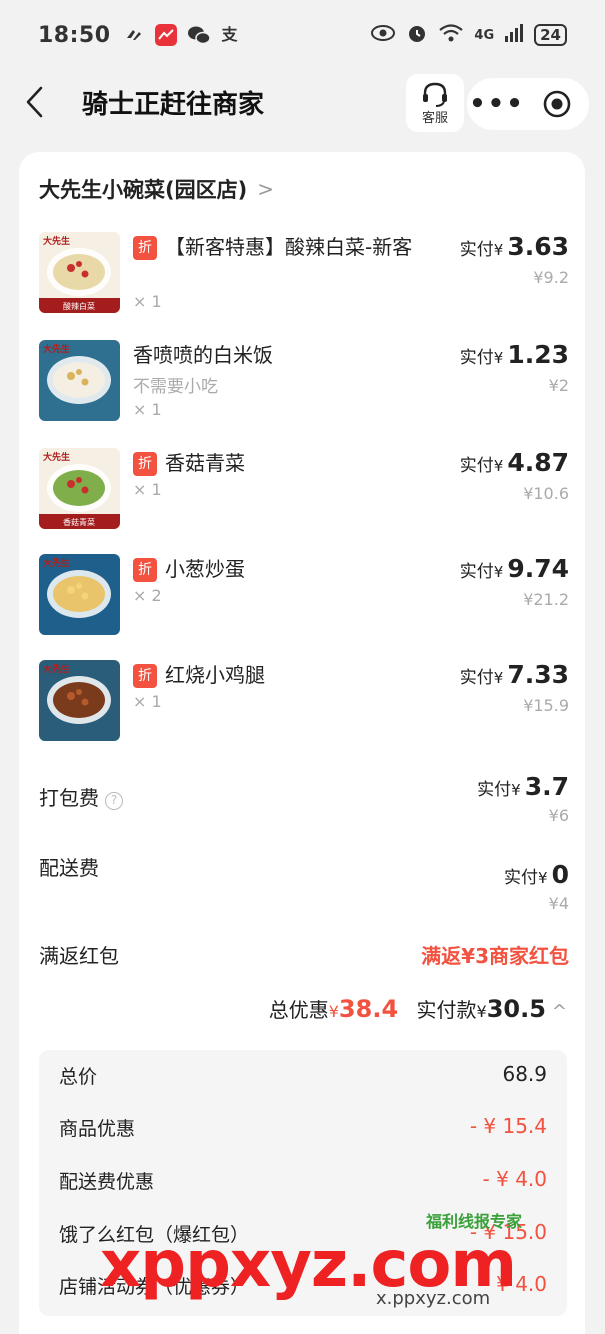  Describe the element at coordinates (79, 488) in the screenshot. I see `food-thumbnail: 大先生 香菇青菜` at that location.